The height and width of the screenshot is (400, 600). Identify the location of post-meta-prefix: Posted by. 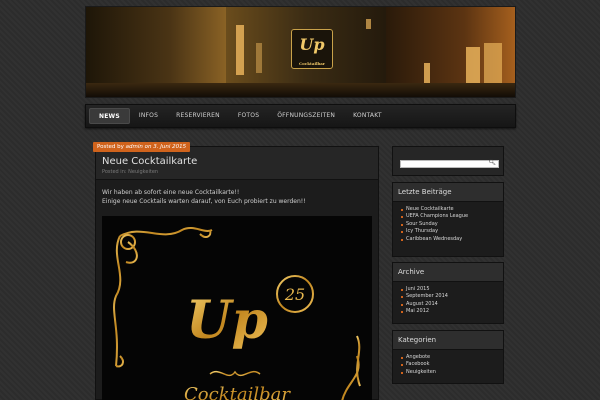
(110, 147).